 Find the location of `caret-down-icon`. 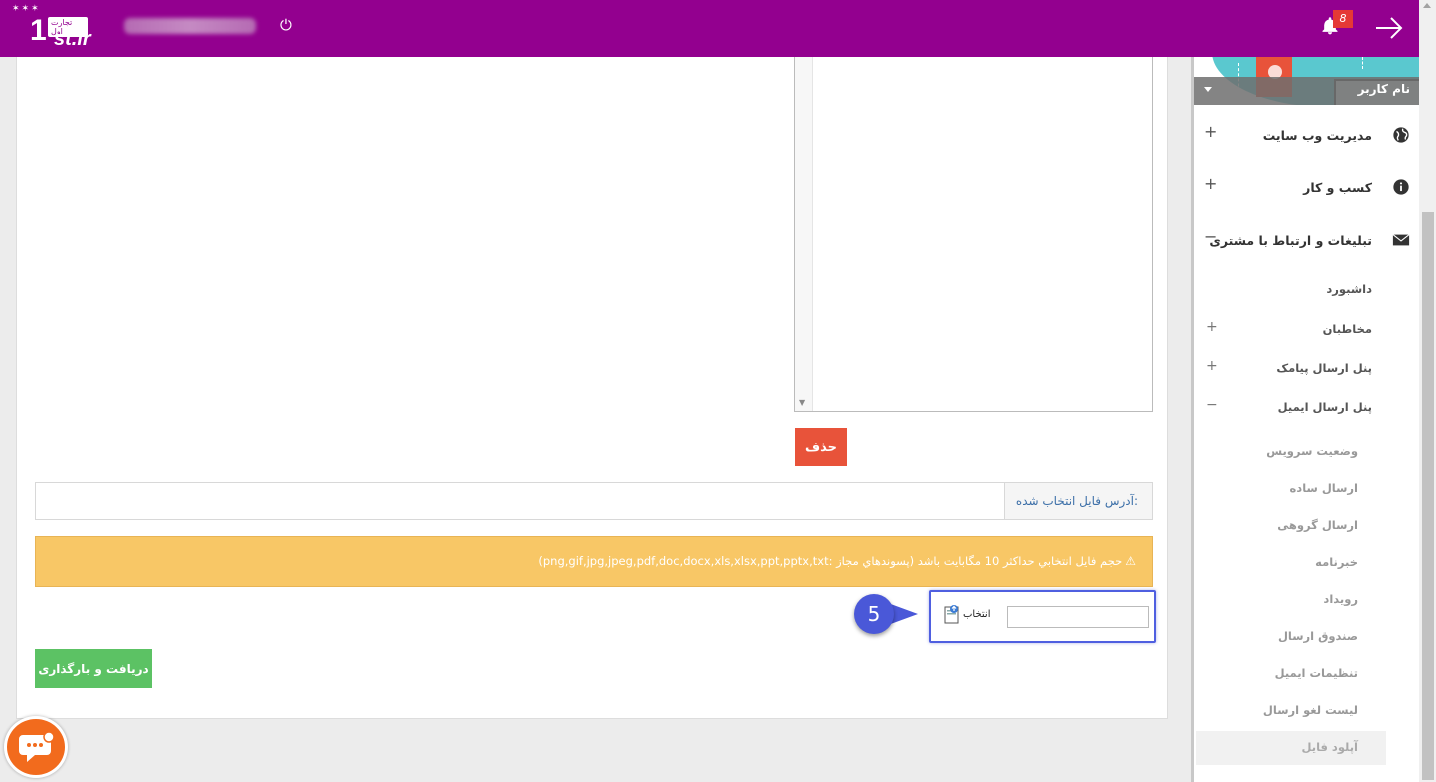

caret-down-icon is located at coordinates (1208, 89).